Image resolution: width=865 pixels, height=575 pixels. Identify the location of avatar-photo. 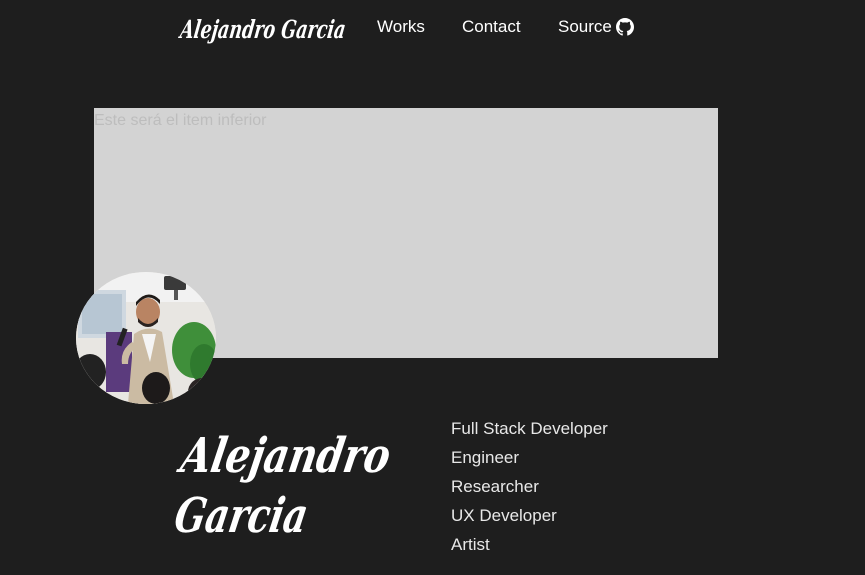
(146, 338).